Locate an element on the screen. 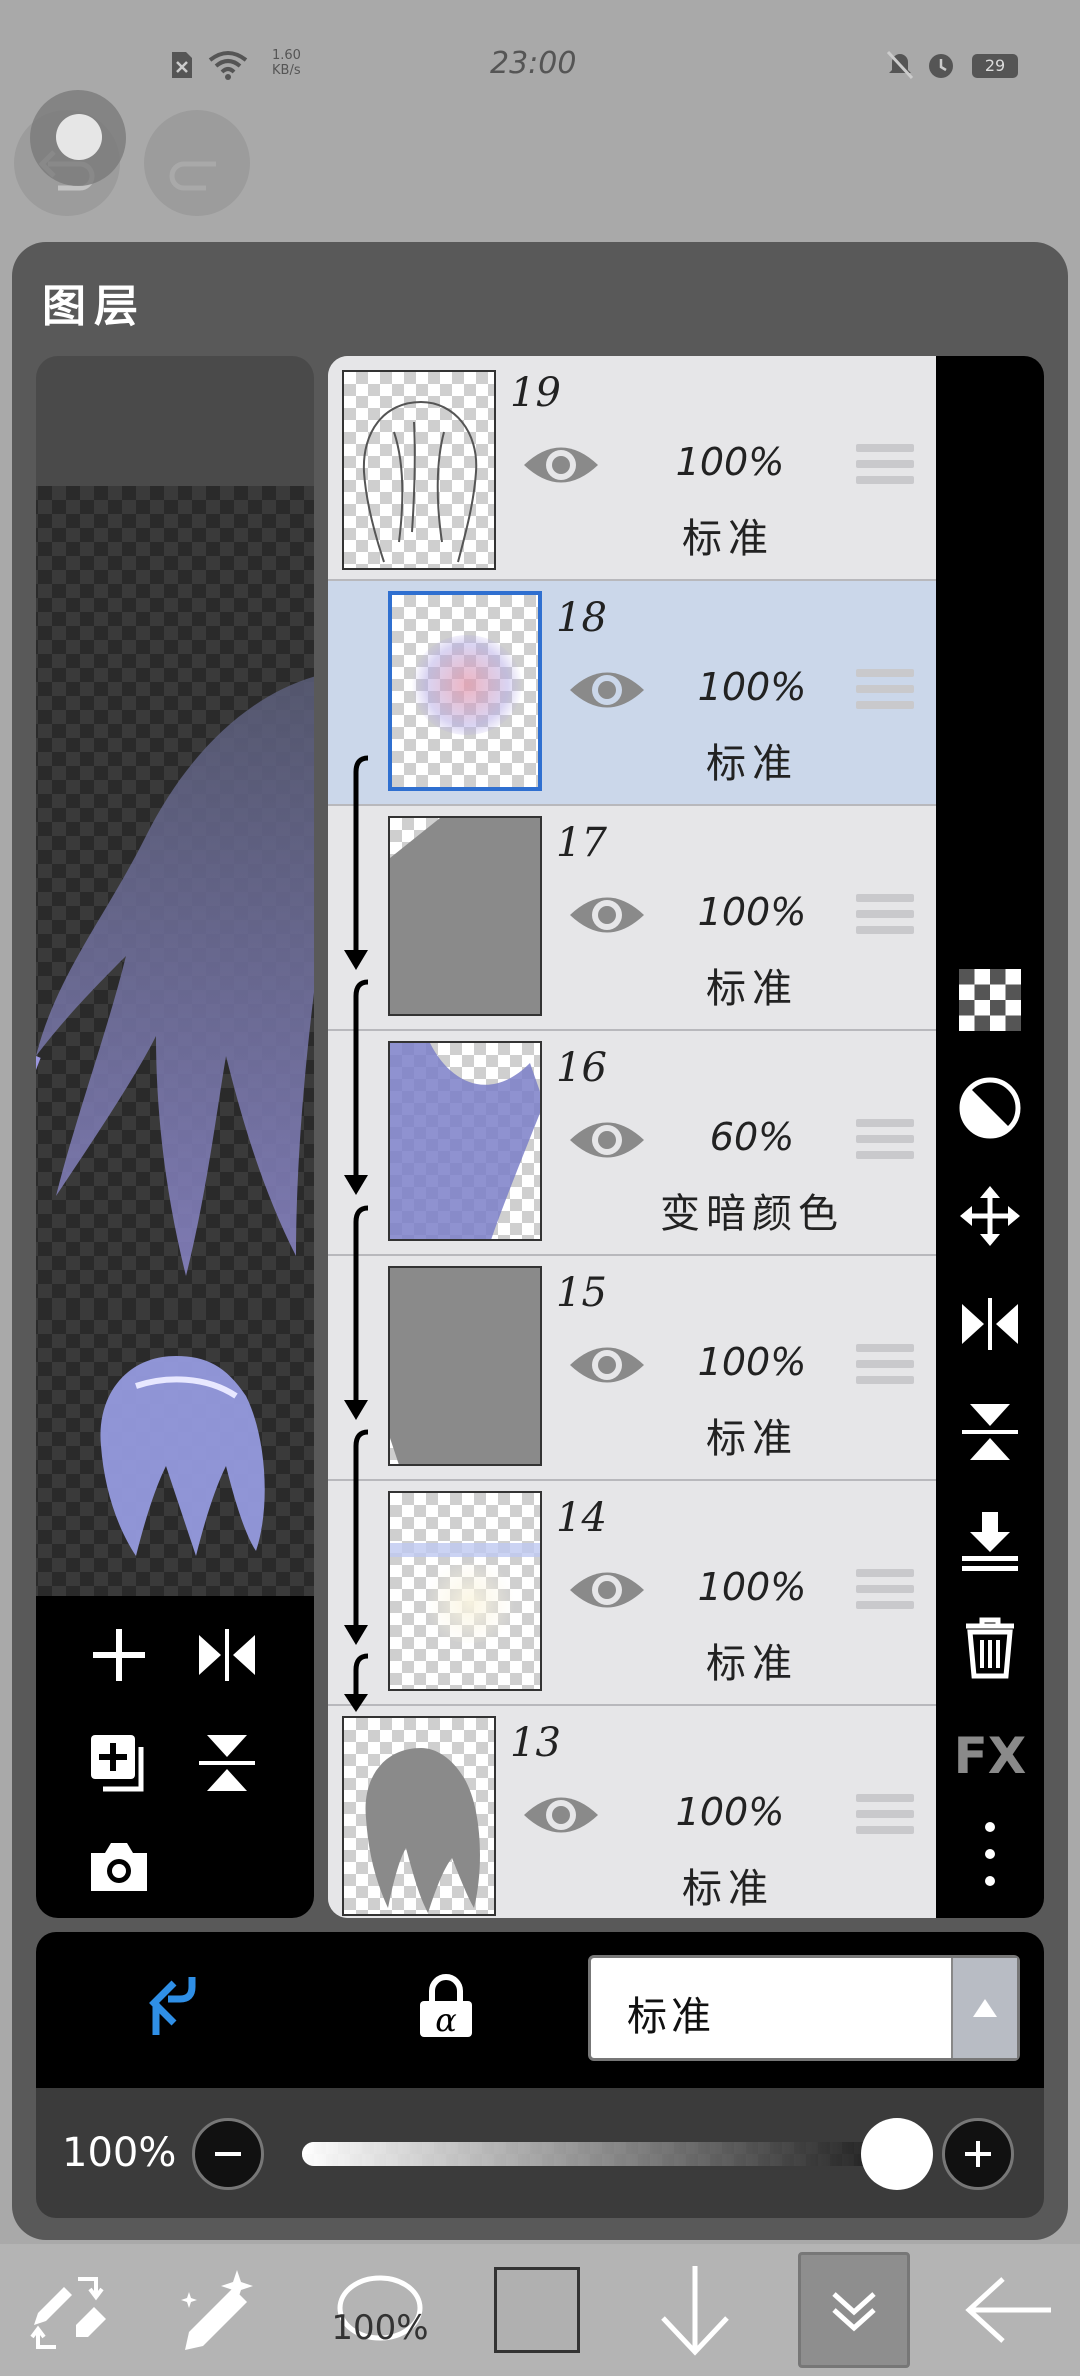 This screenshot has height=2376, width=1080. duplicate-icon is located at coordinates (117, 1763).